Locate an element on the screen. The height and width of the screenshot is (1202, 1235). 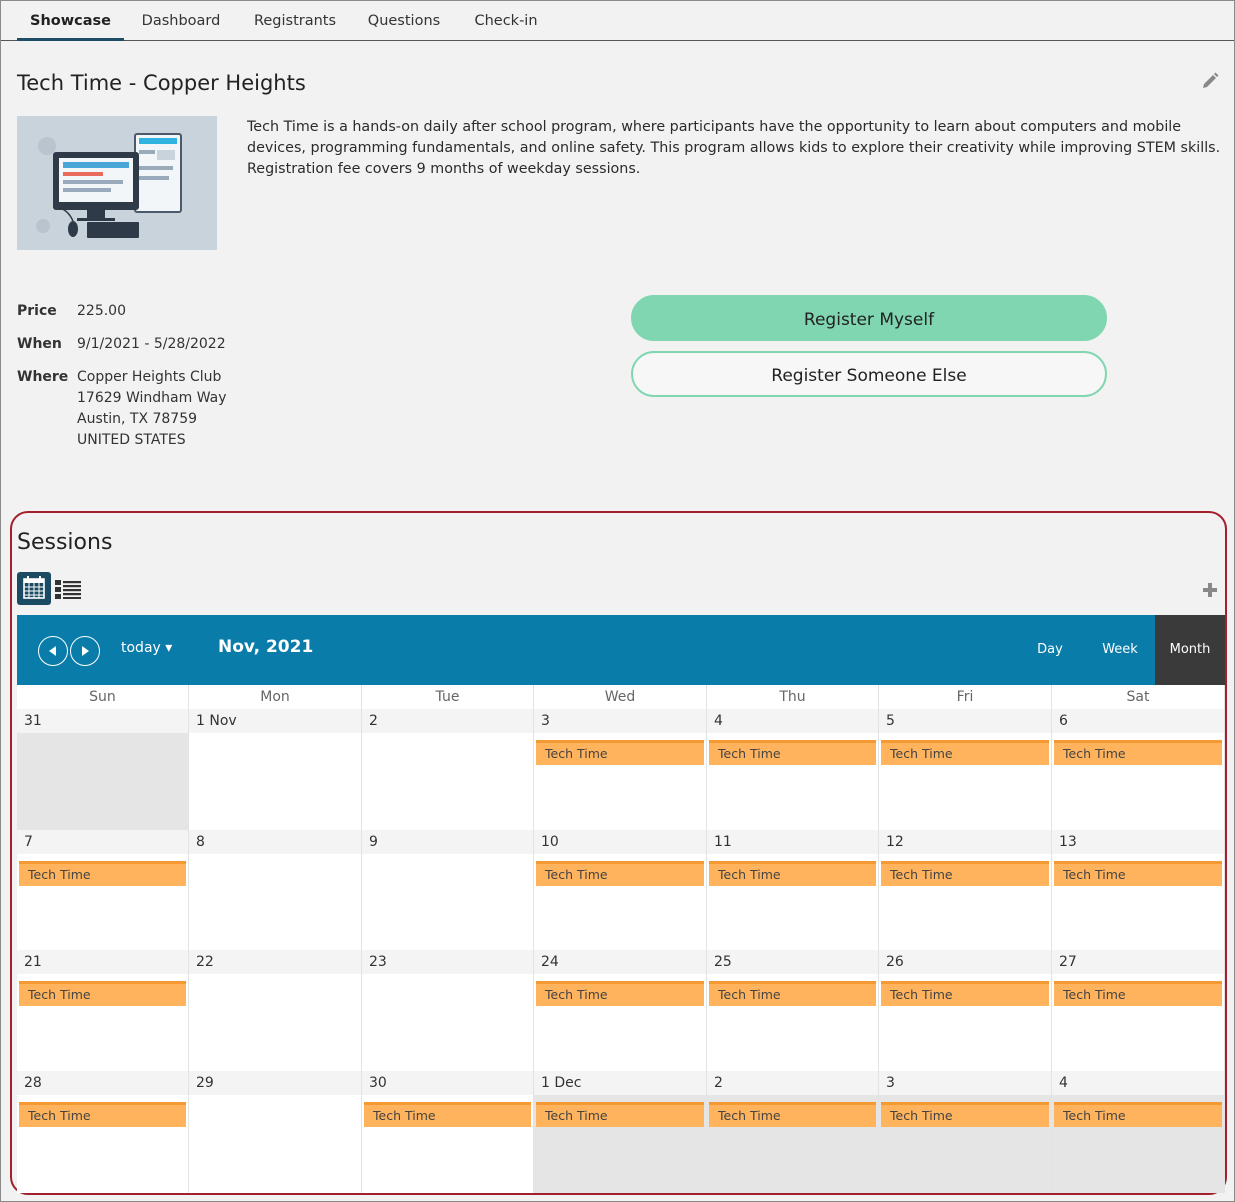
day-number: 22 is located at coordinates (275, 962).